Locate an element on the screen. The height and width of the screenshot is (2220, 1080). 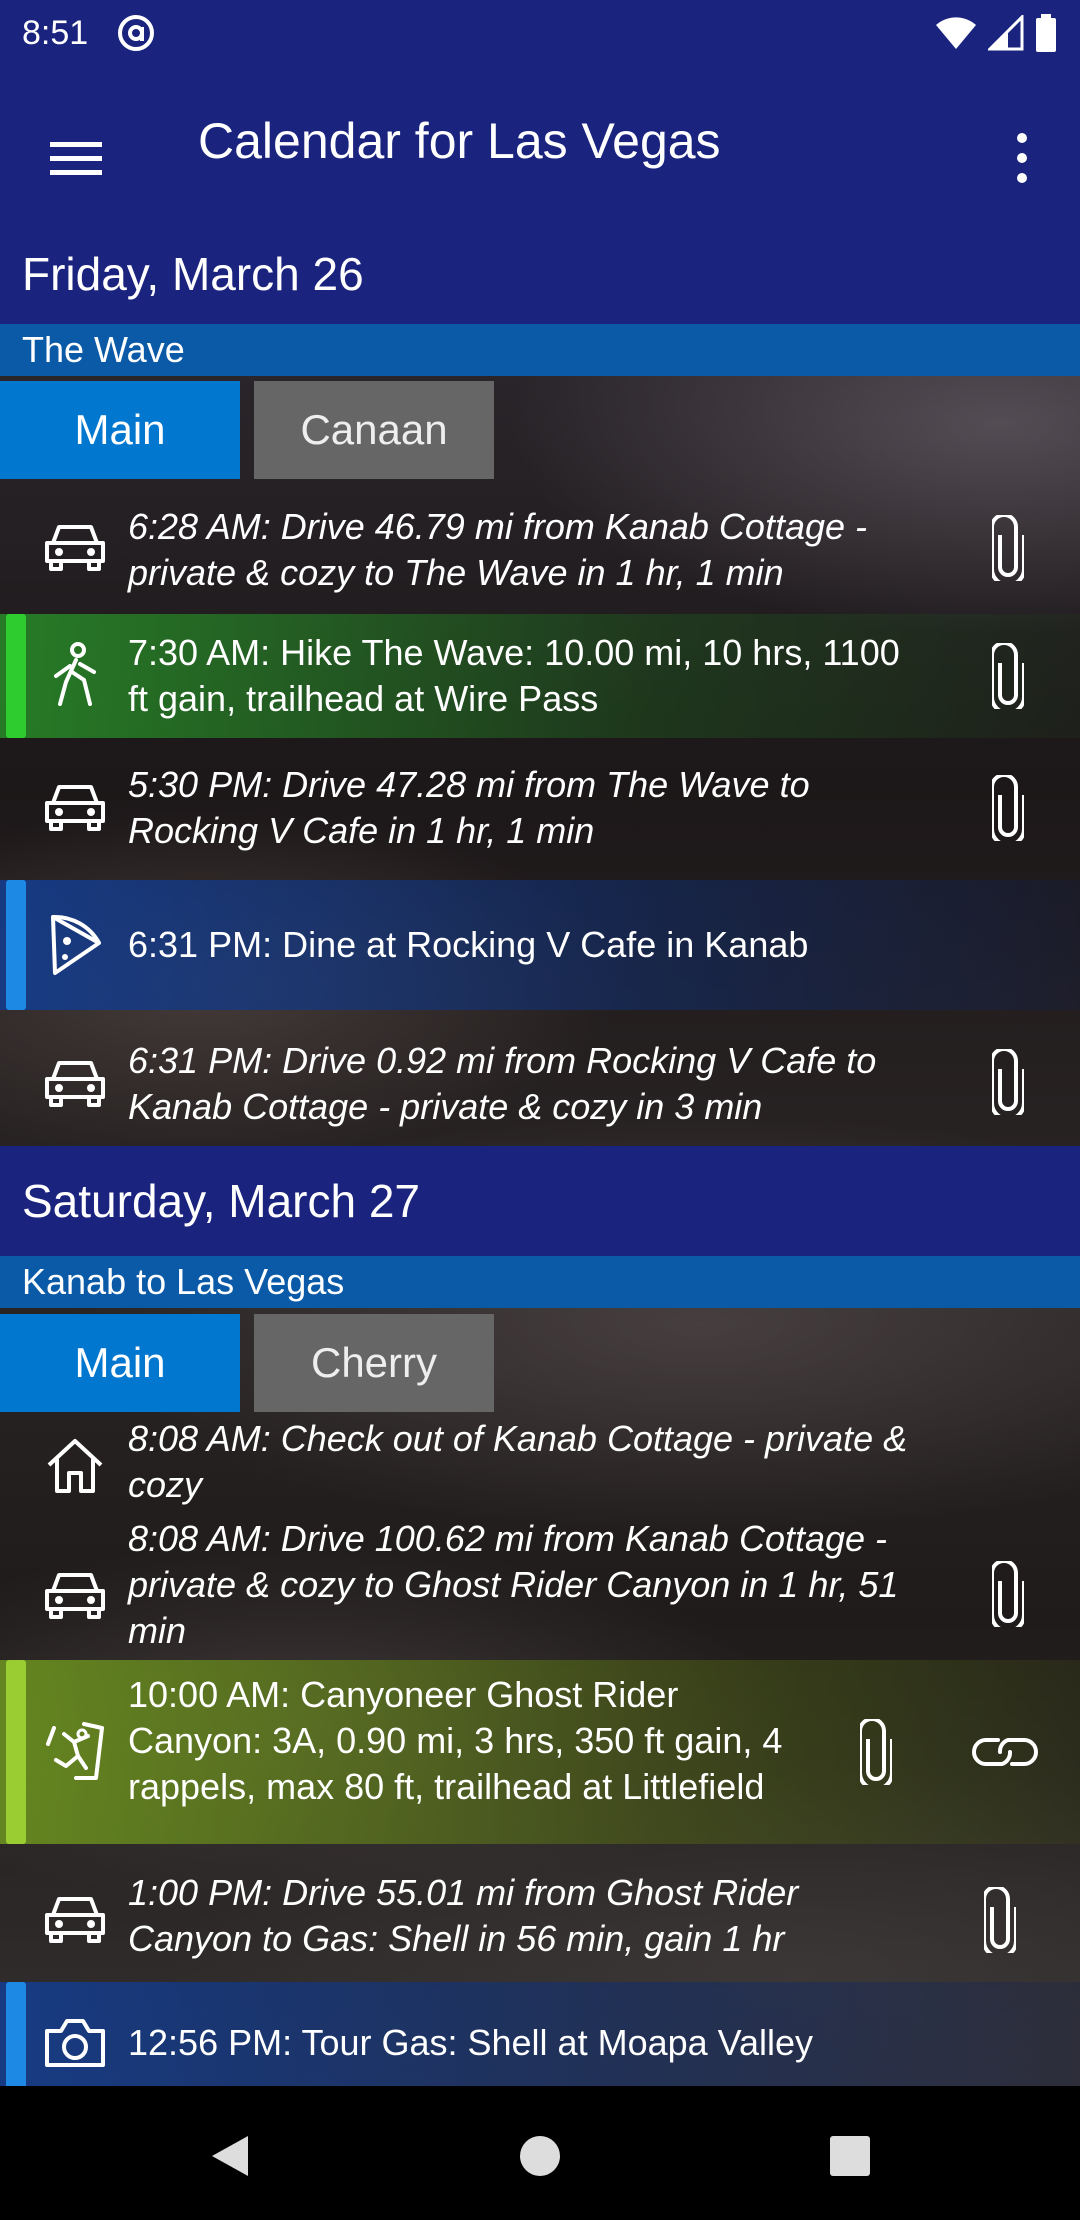
link-icon is located at coordinates (1005, 1752).